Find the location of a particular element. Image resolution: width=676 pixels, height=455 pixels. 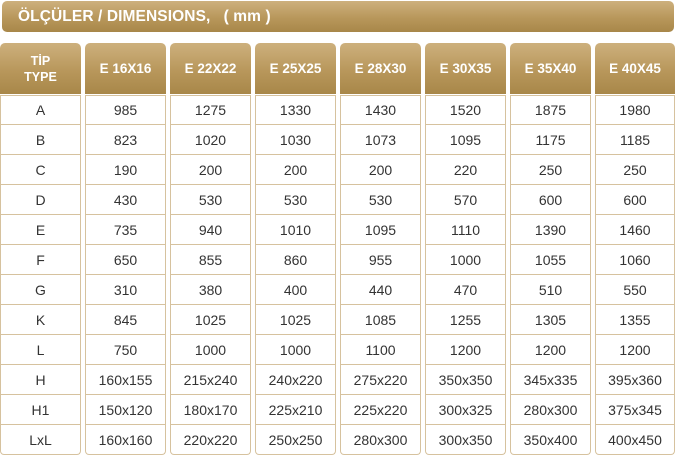

table-cell: 350x400 is located at coordinates (550, 440).